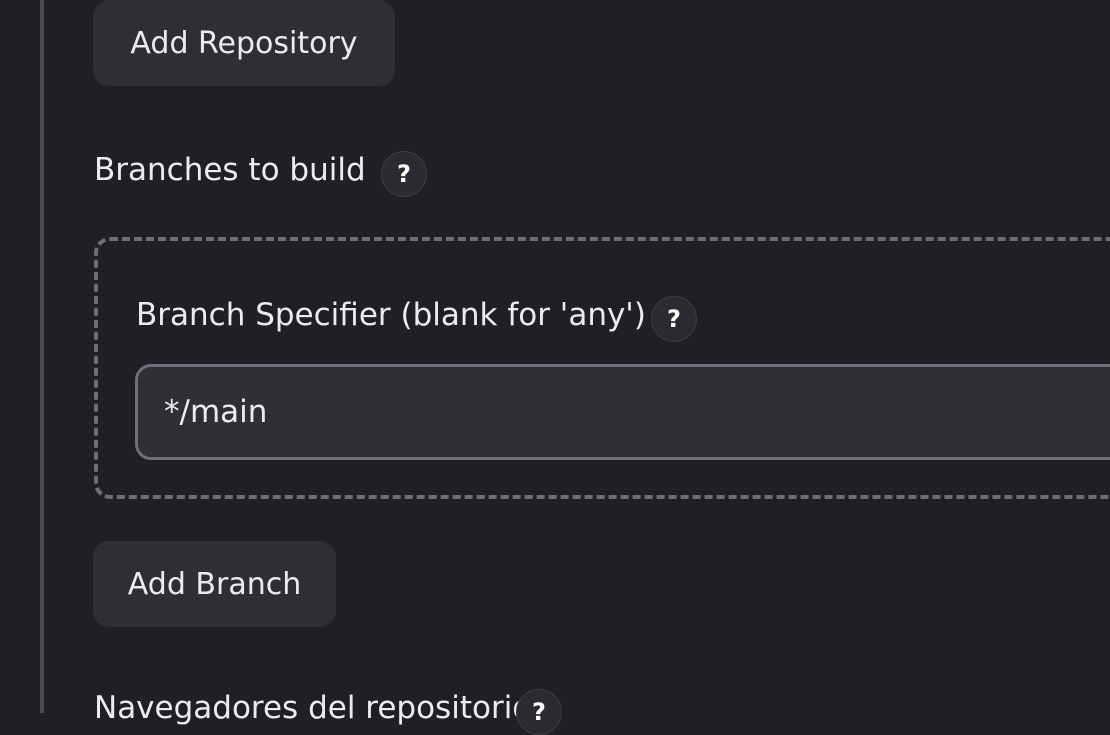  What do you see at coordinates (230, 170) in the screenshot?
I see `branches-to-build-label: Branches to build` at bounding box center [230, 170].